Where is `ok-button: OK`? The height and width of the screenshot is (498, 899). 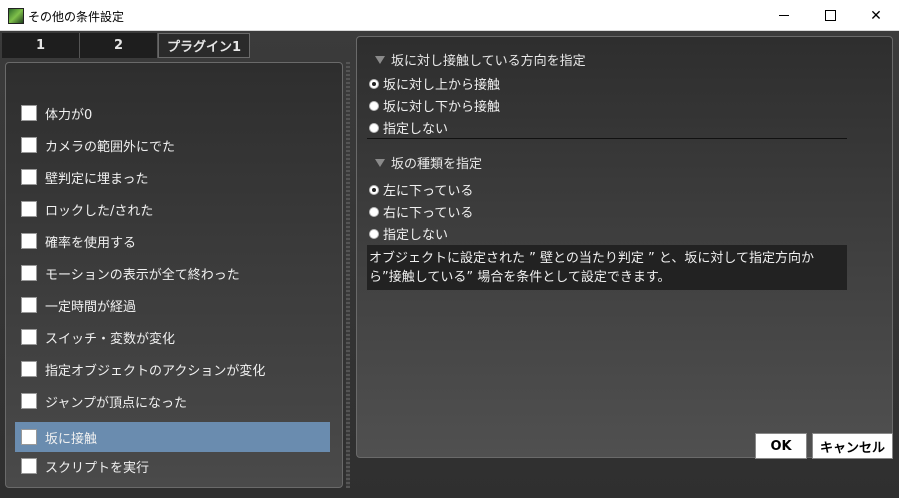
ok-button: OK is located at coordinates (781, 446).